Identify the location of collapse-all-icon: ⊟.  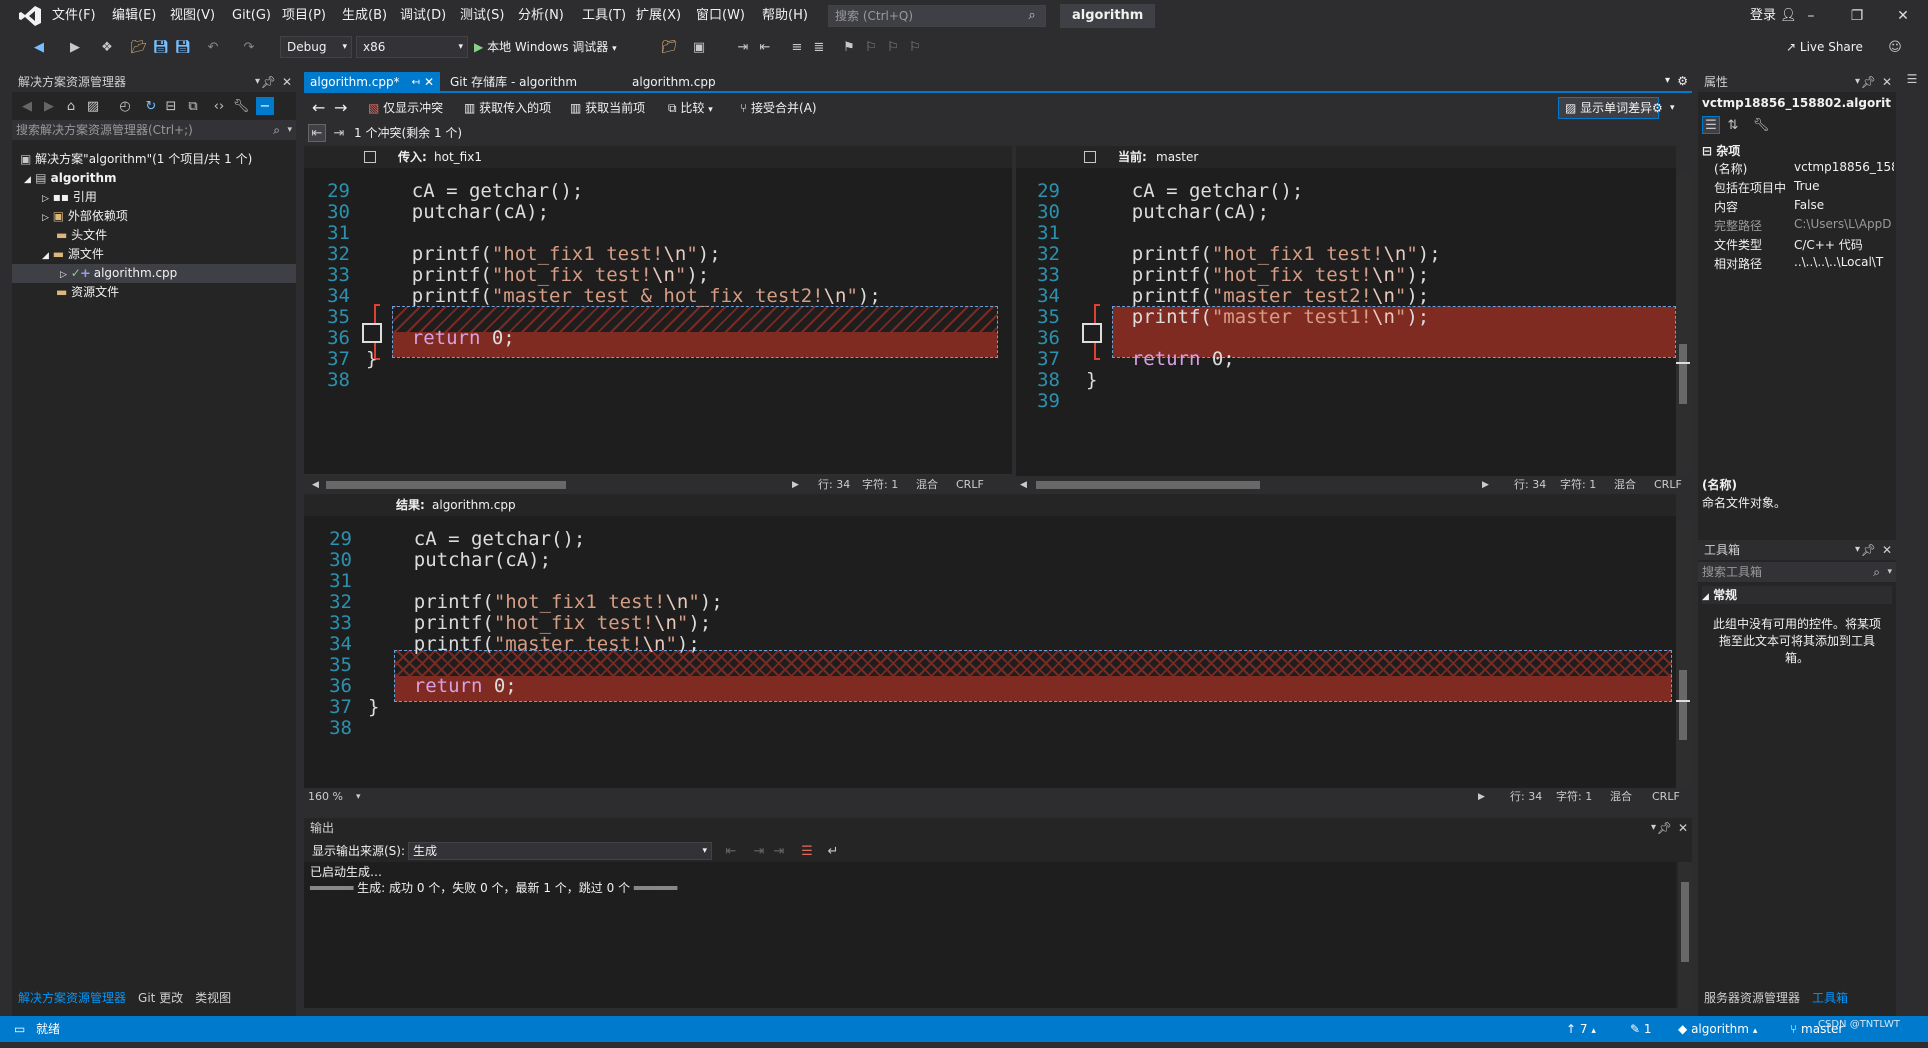
(171, 106).